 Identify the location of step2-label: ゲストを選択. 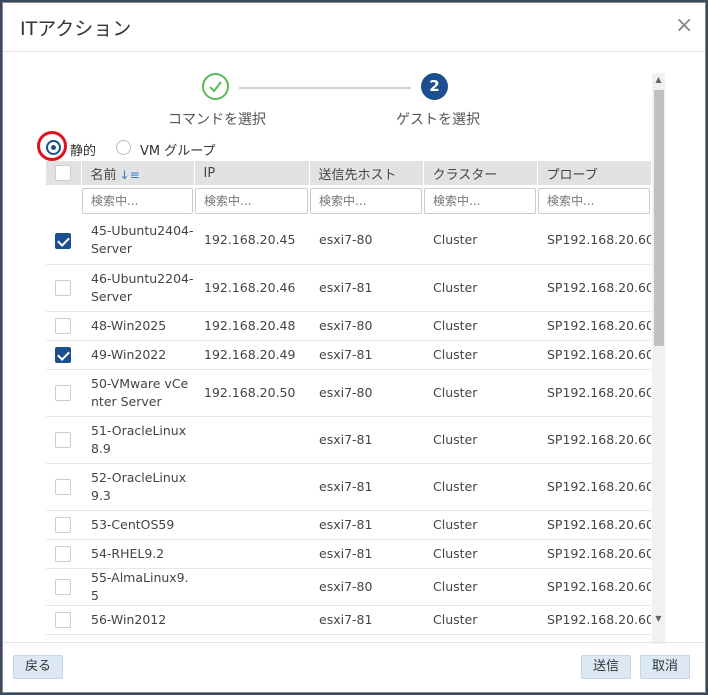
(438, 120).